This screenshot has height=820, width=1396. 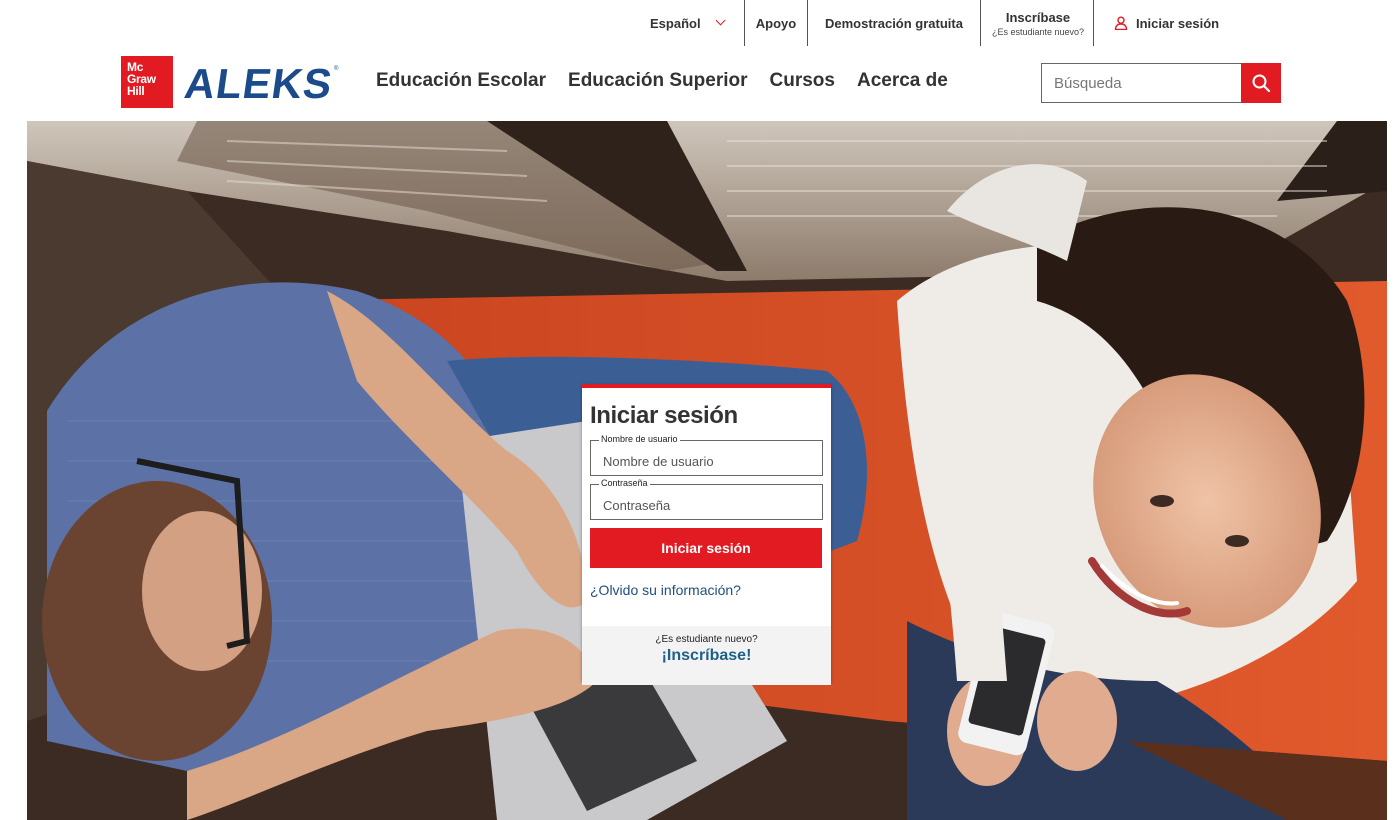 I want to click on language-selector: Español, so click(x=688, y=23).